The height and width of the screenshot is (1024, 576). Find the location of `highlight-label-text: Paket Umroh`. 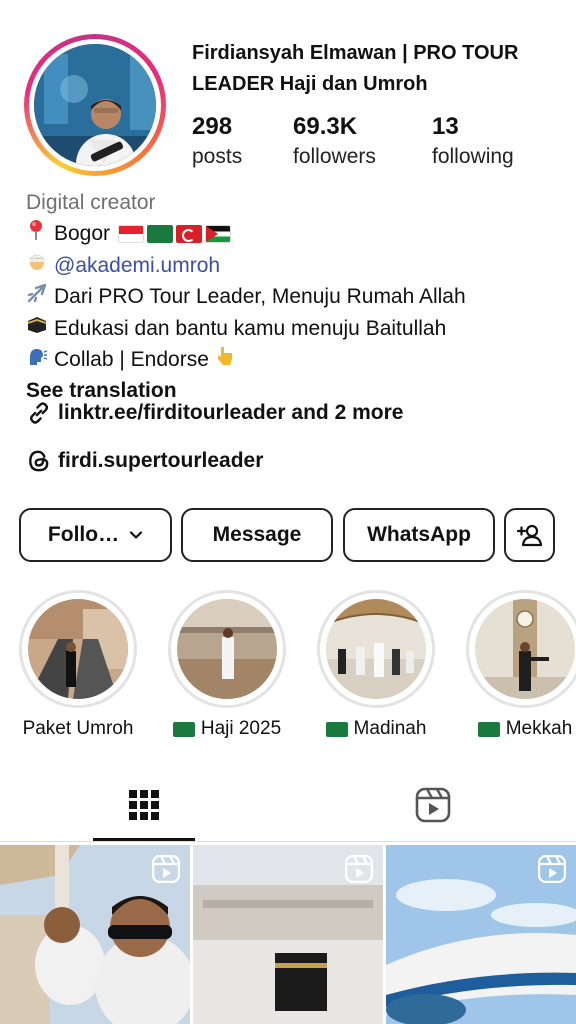

highlight-label-text: Paket Umroh is located at coordinates (78, 728).